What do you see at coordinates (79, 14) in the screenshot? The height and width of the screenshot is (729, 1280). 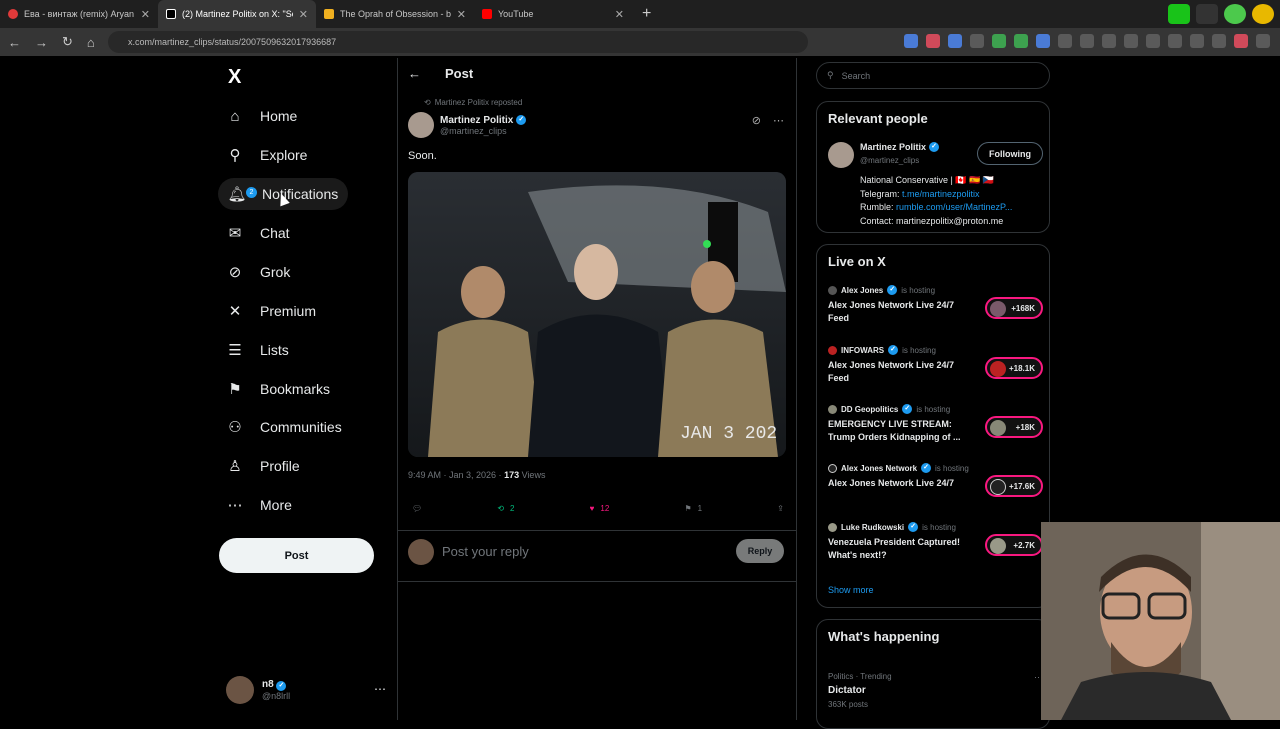 I see `browser-tab: Ева - винтаж (remix) Aryan ✕` at bounding box center [79, 14].